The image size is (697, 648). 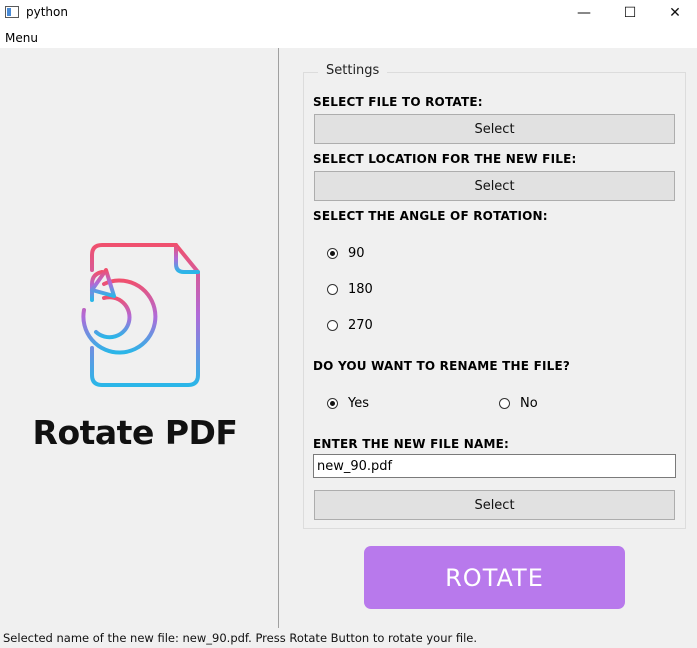 I want to click on minimize-icon: —, so click(x=584, y=13).